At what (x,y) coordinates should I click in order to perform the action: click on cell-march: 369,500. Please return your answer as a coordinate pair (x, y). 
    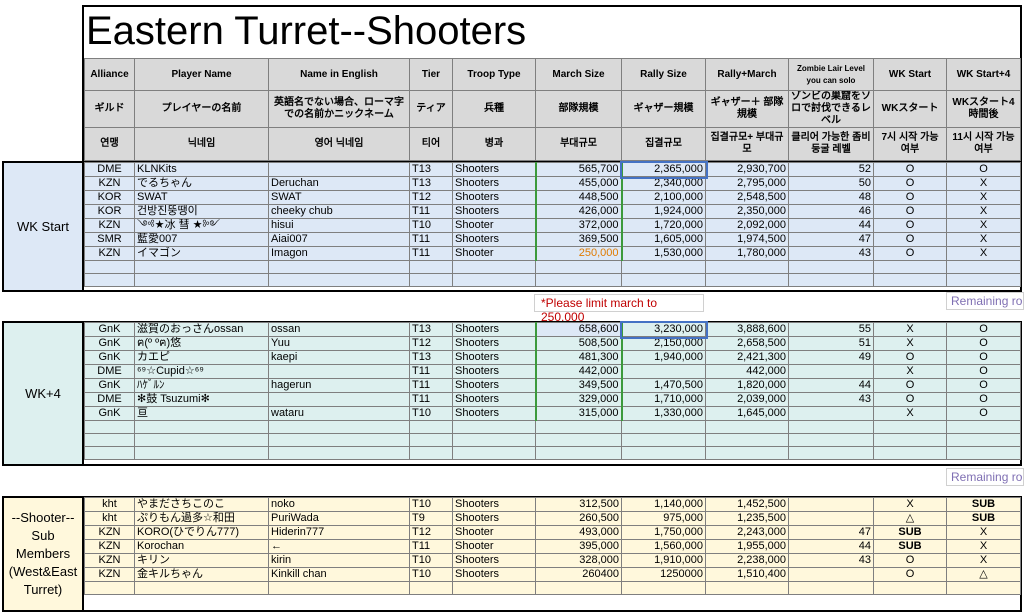
    Looking at the image, I should click on (578, 239).